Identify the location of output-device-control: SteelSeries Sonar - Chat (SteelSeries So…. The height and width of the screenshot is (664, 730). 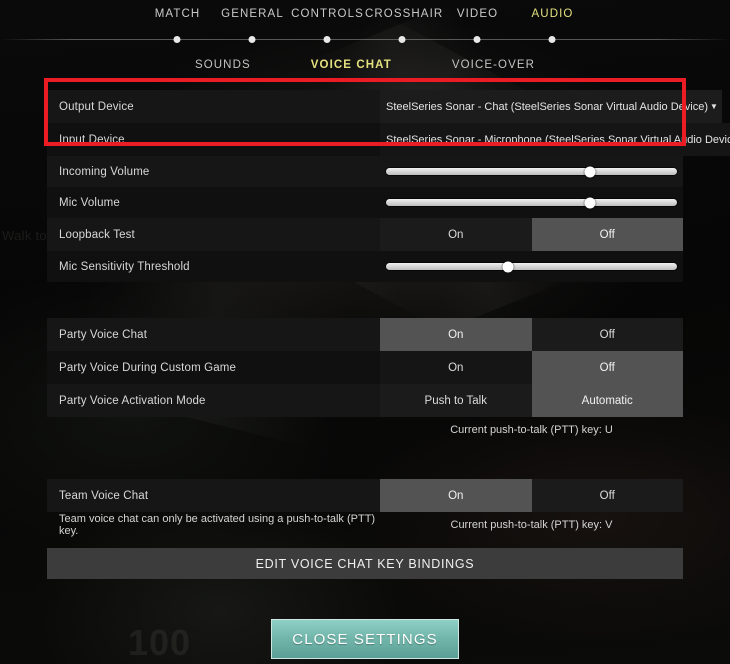
(551, 106).